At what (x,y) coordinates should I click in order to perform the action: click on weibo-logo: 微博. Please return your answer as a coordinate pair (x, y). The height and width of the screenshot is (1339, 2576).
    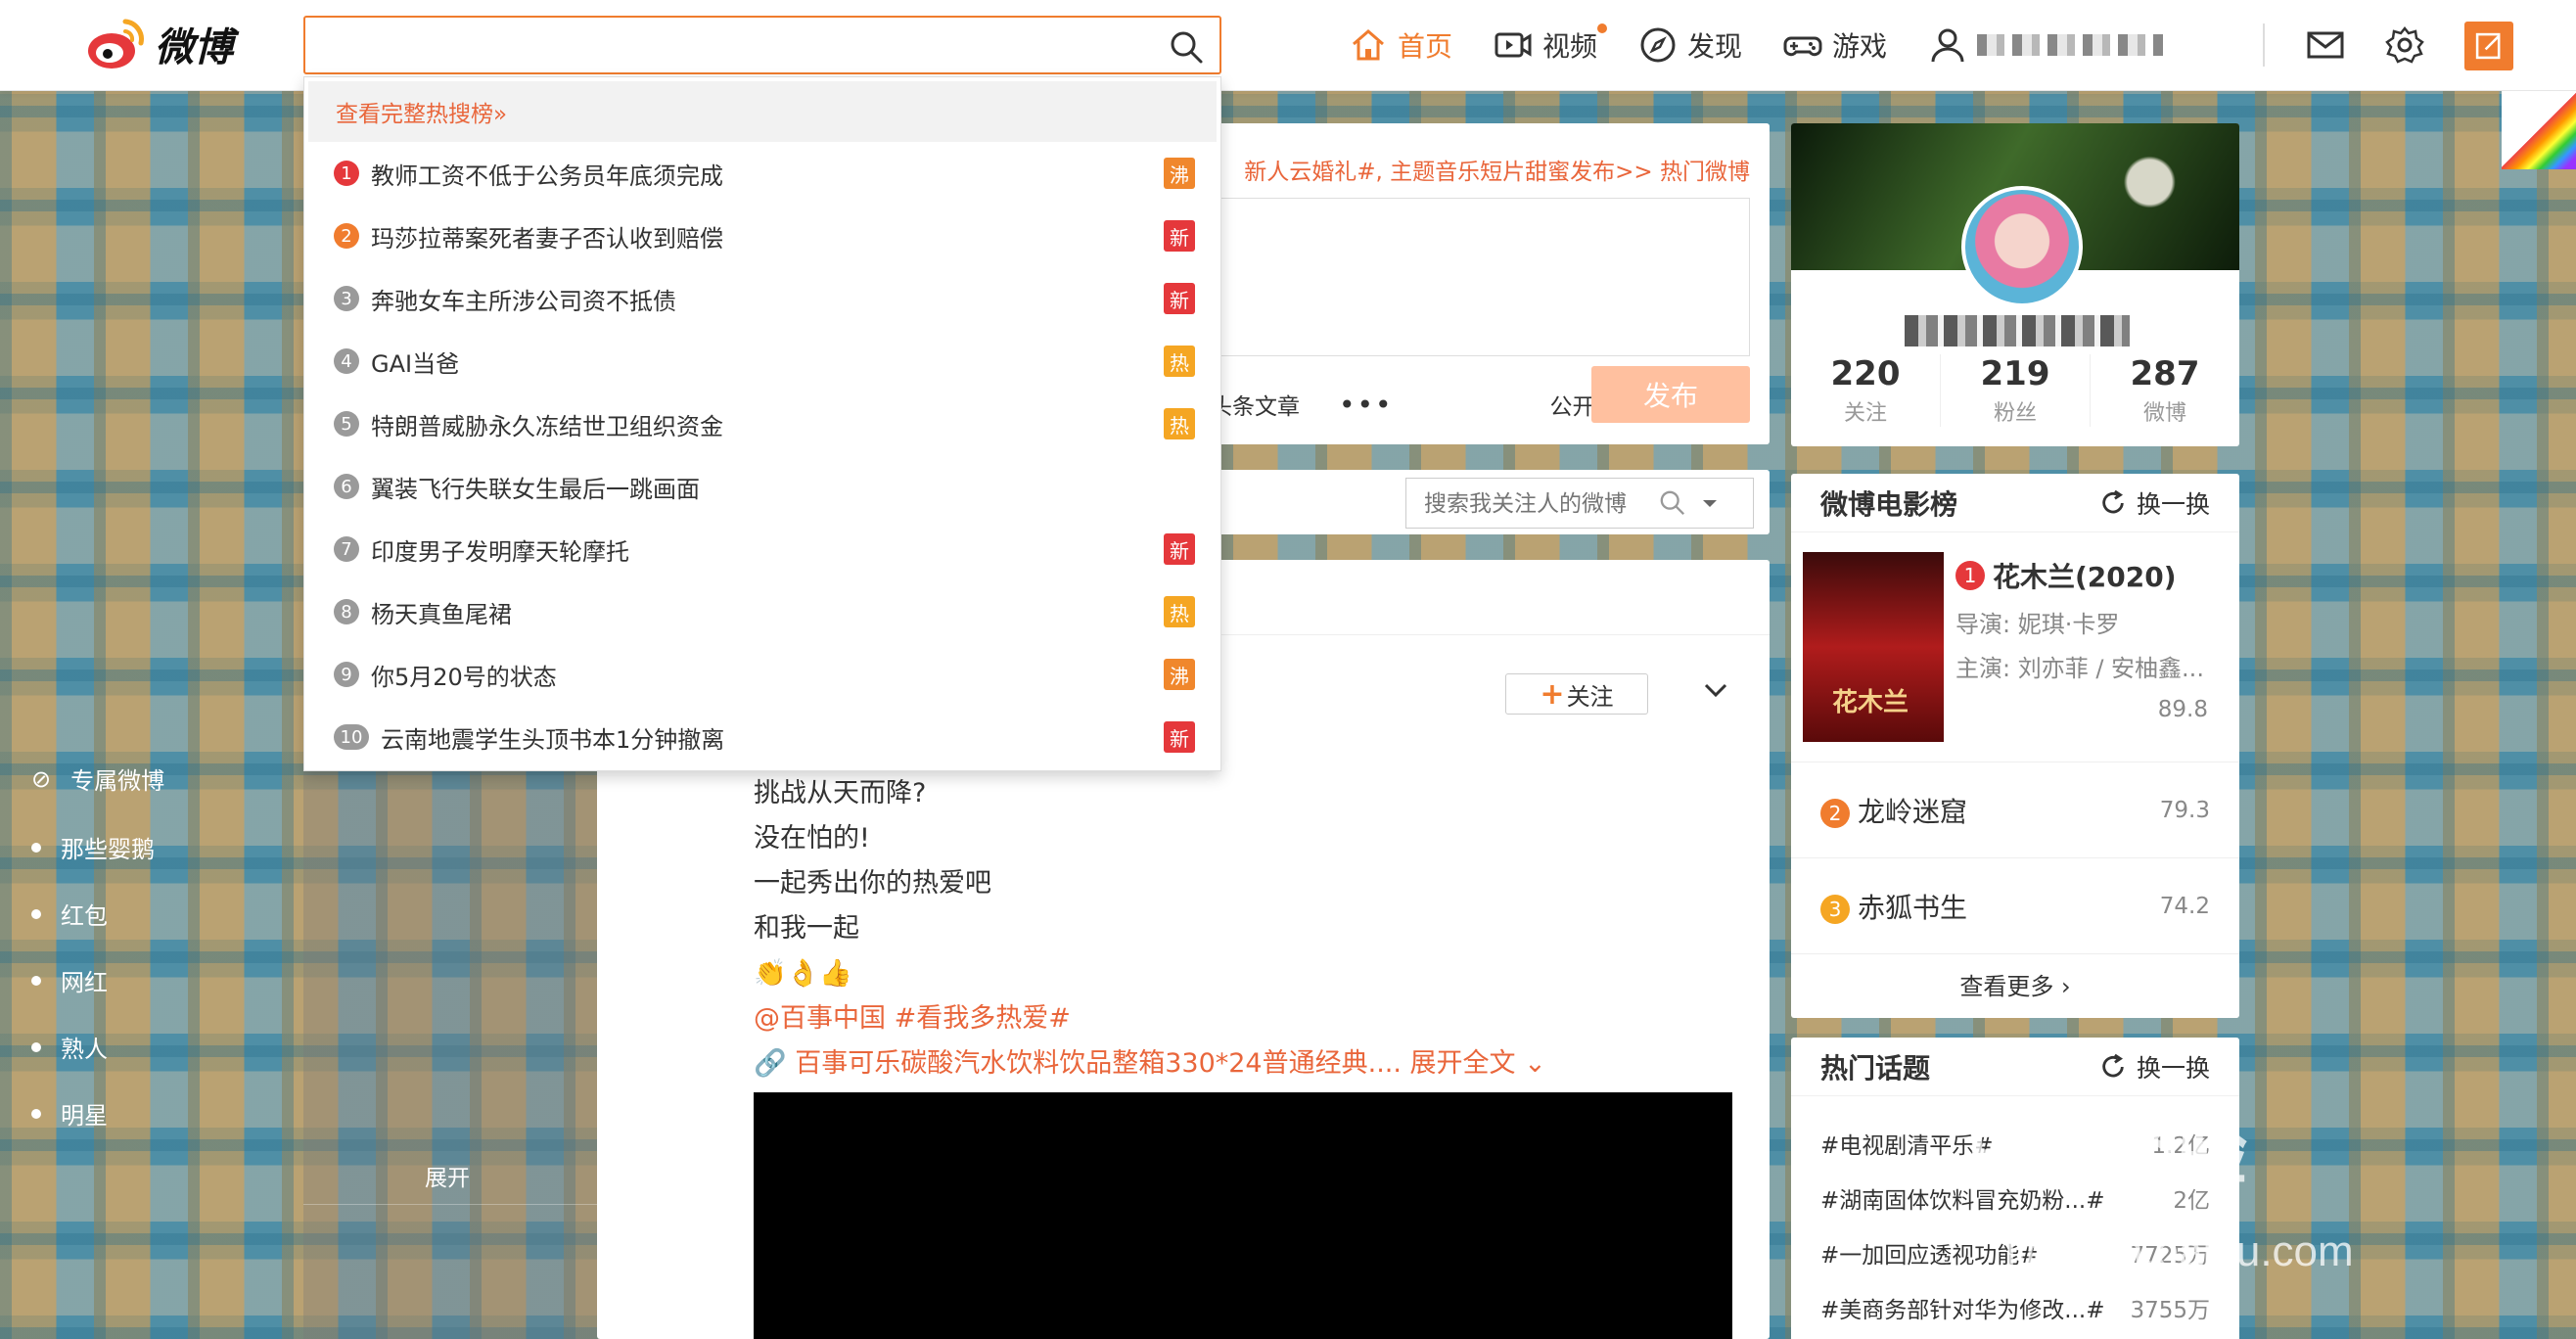
    Looking at the image, I should click on (159, 44).